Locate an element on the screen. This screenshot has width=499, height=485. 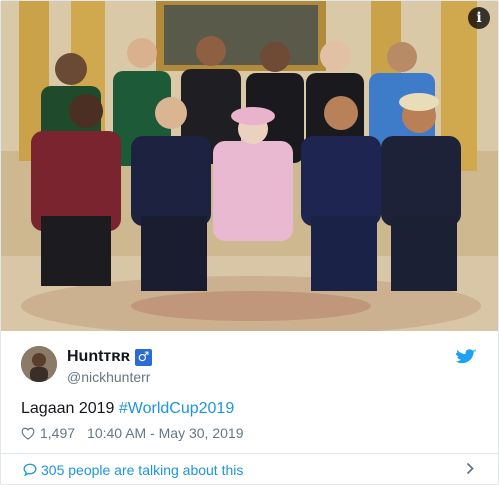
talking-about-text: 305 people are talking about this is located at coordinates (142, 470).